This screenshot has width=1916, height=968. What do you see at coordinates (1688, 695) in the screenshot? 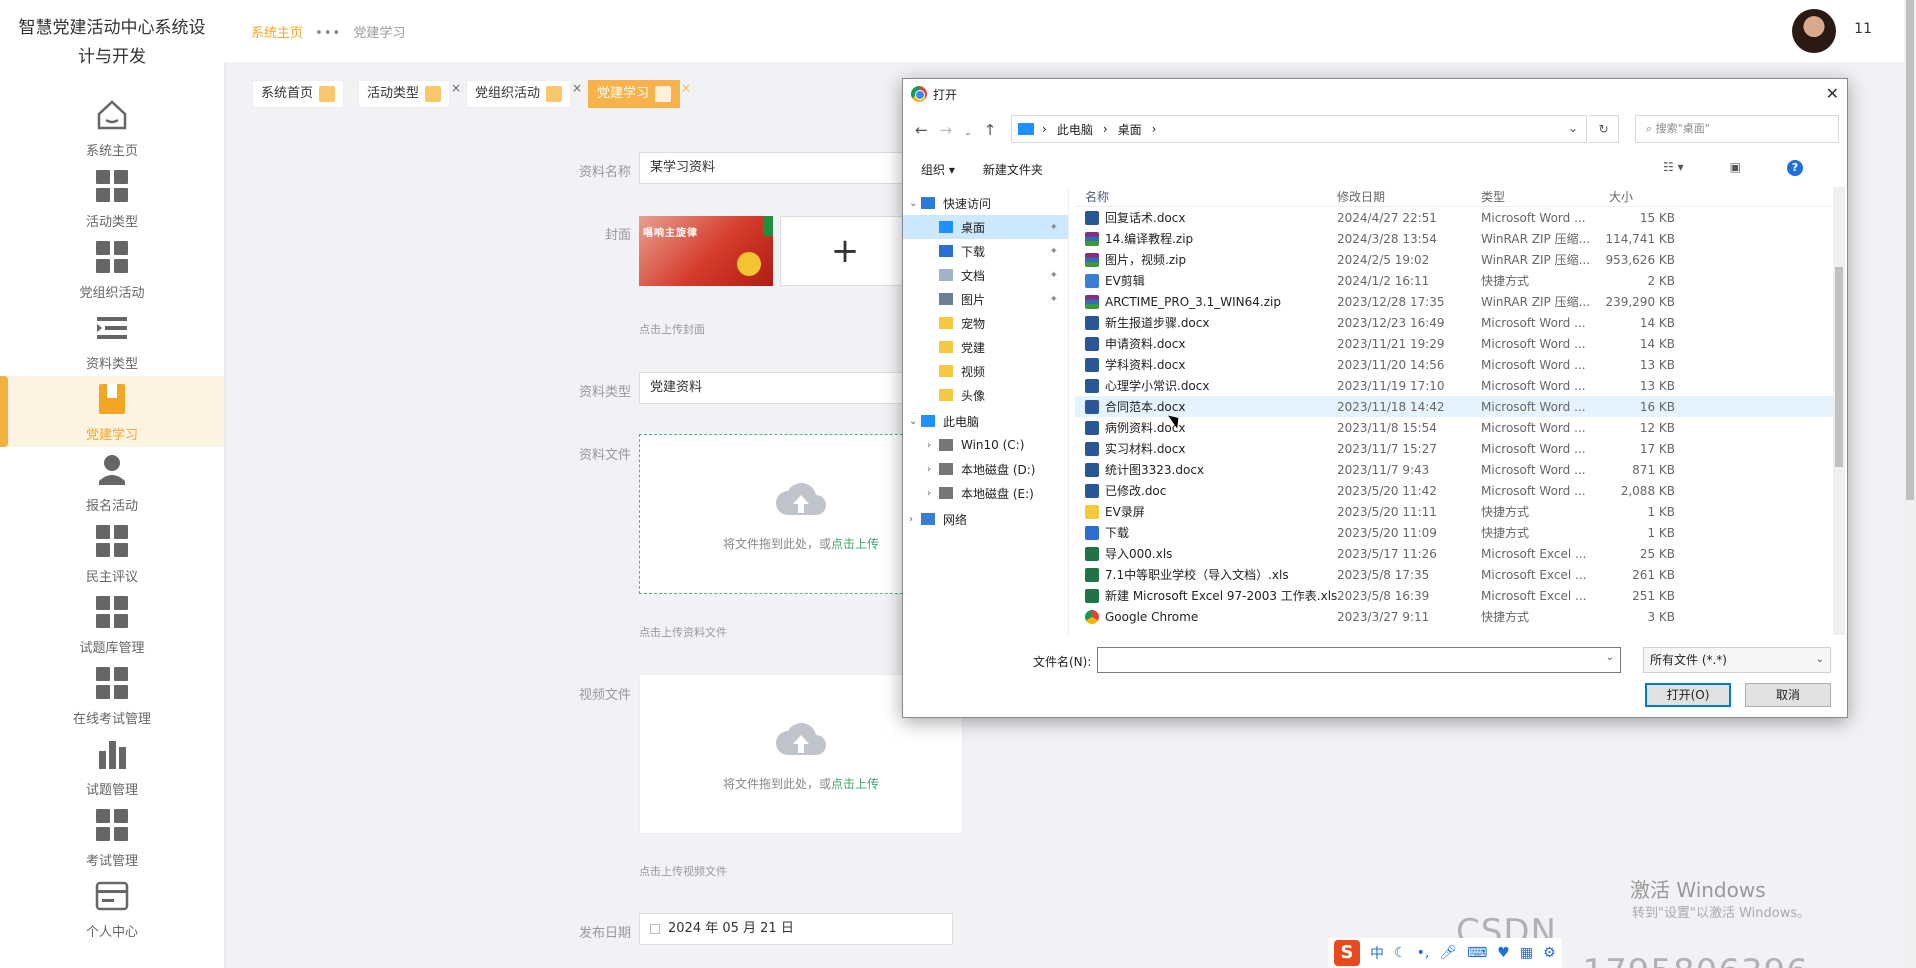
I see `open-button: 打开(O)` at bounding box center [1688, 695].